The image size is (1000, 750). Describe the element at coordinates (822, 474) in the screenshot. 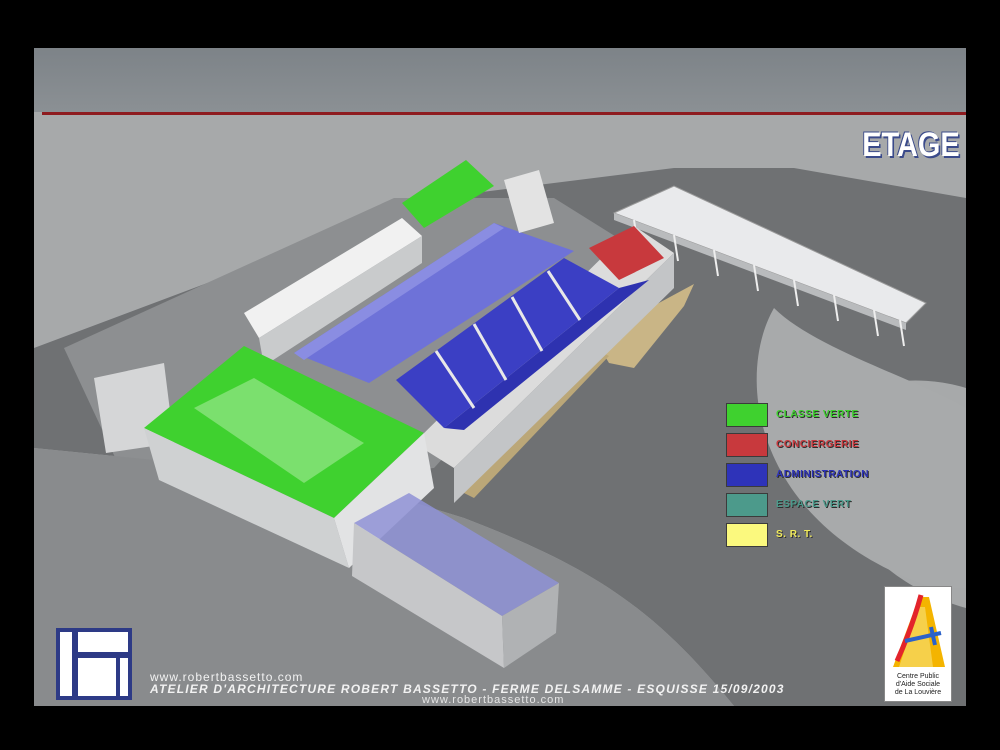

I see `legend-label: ADMINISTRATION` at that location.